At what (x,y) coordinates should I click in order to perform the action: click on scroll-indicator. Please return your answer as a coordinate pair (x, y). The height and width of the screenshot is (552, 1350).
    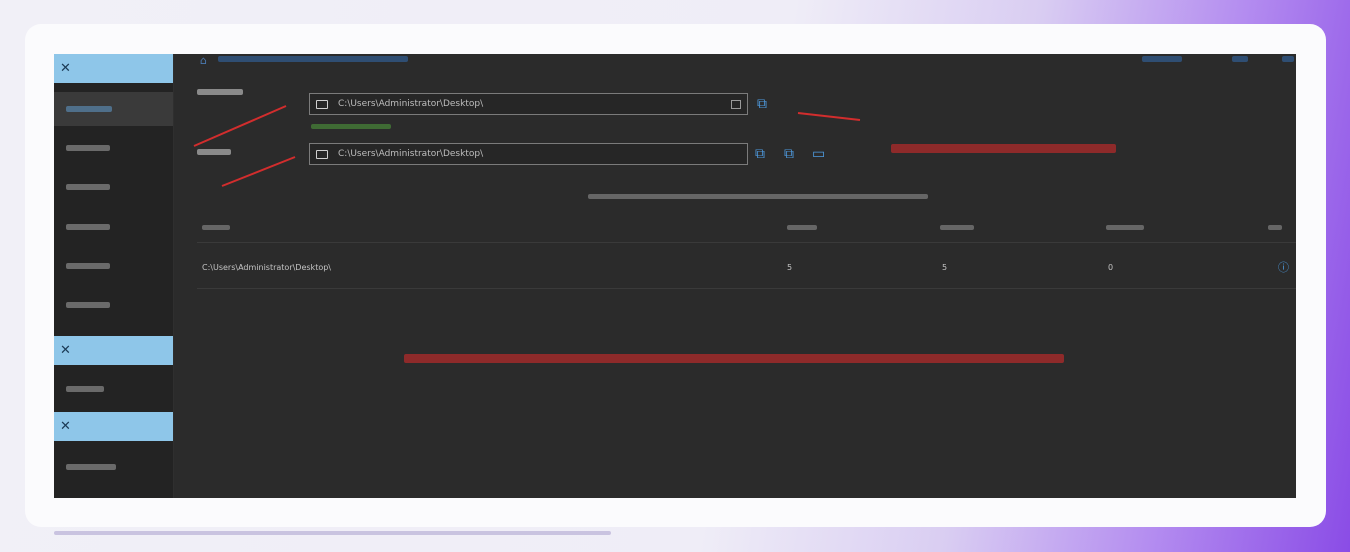
    Looking at the image, I should click on (332, 533).